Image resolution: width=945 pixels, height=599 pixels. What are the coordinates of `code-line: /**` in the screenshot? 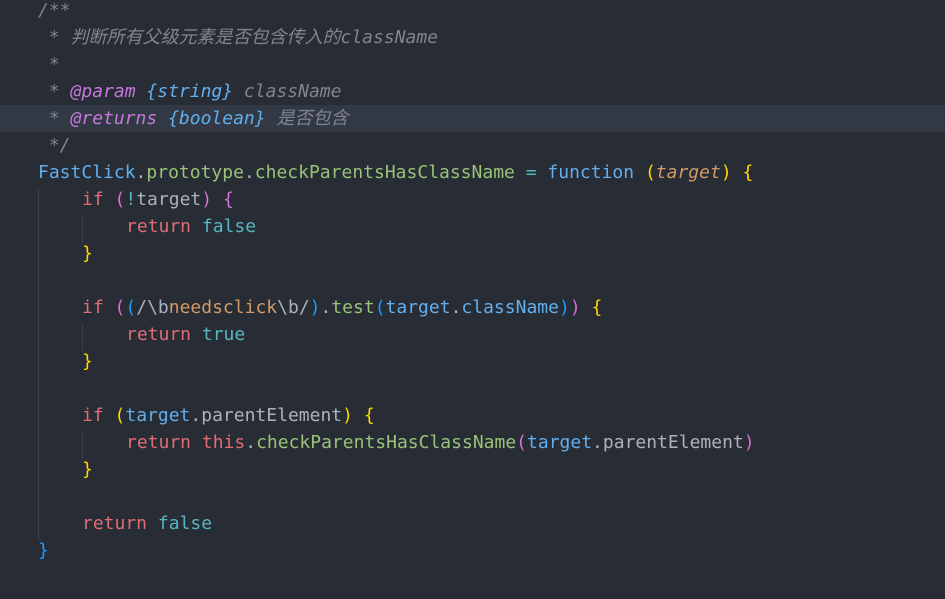 It's located at (472, 12).